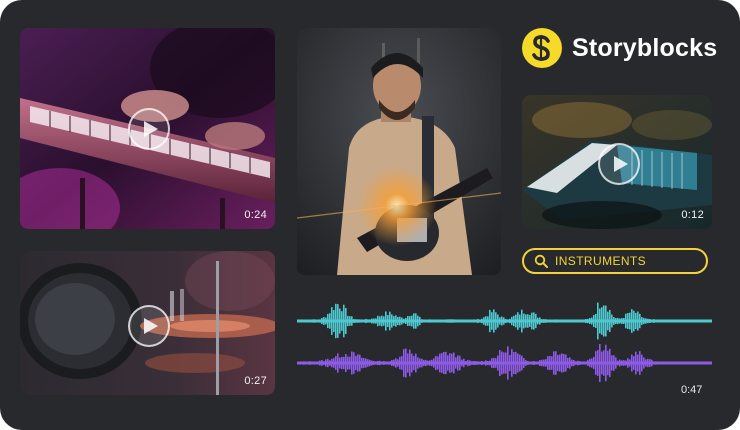 This screenshot has height=430, width=740. I want to click on search-icon, so click(541, 261).